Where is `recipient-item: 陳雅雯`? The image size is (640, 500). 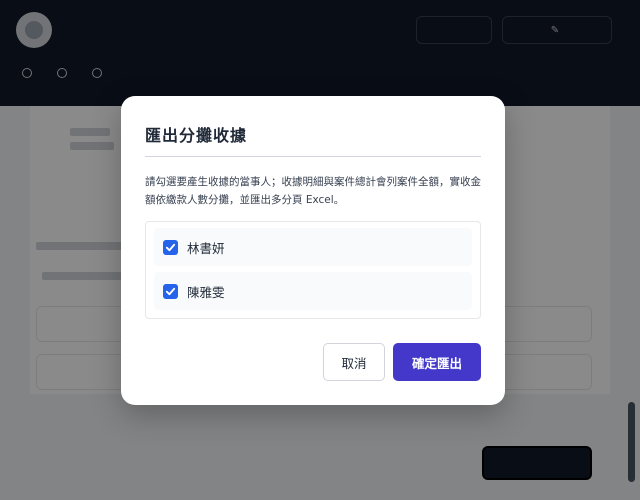
recipient-item: 陳雅雯 is located at coordinates (313, 291).